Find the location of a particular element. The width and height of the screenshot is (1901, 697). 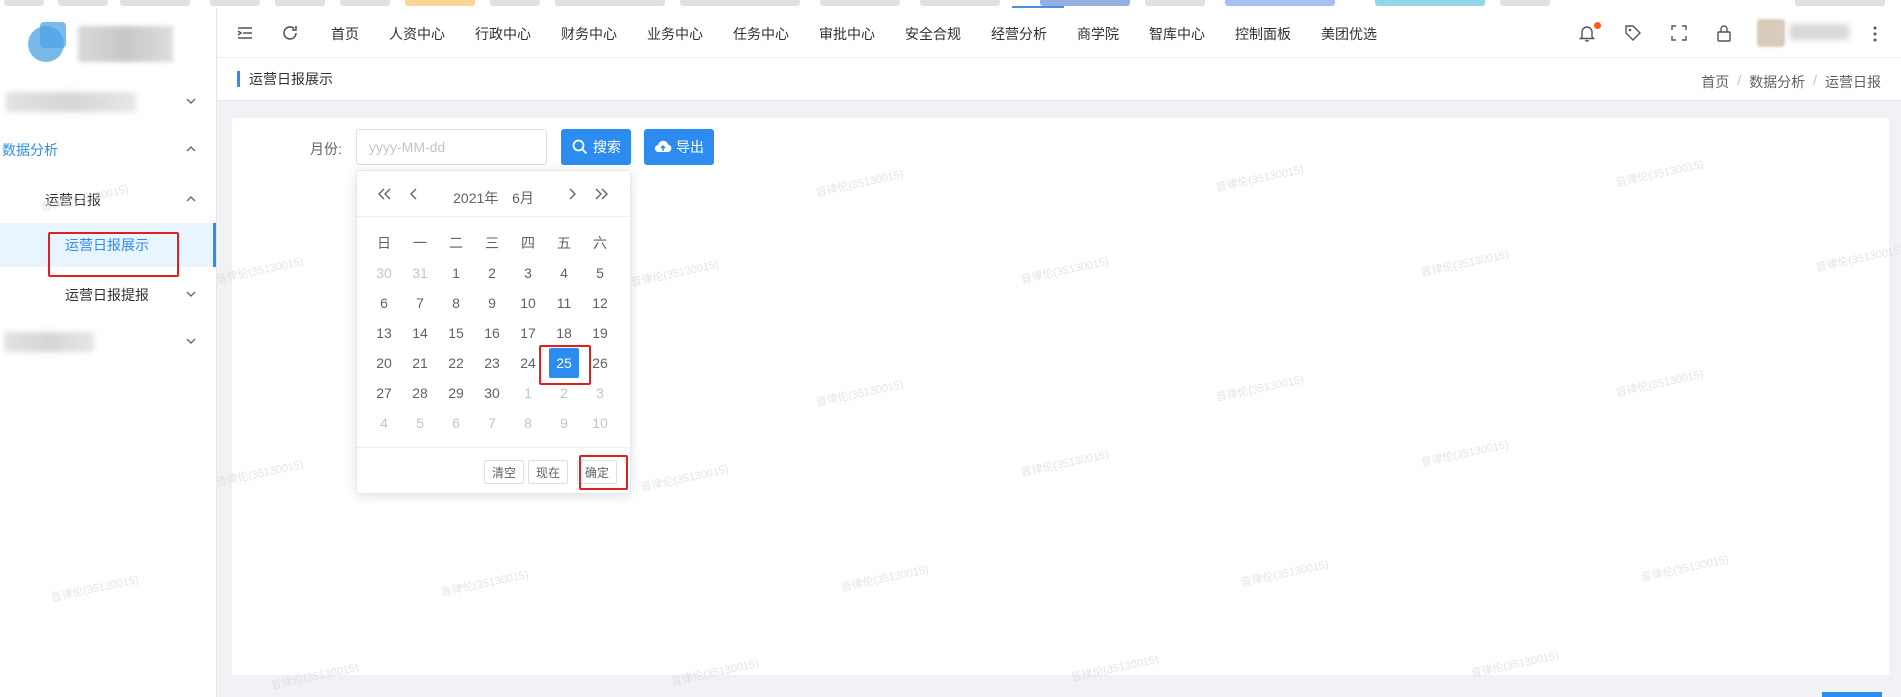

month-label: 6月 is located at coordinates (523, 198).